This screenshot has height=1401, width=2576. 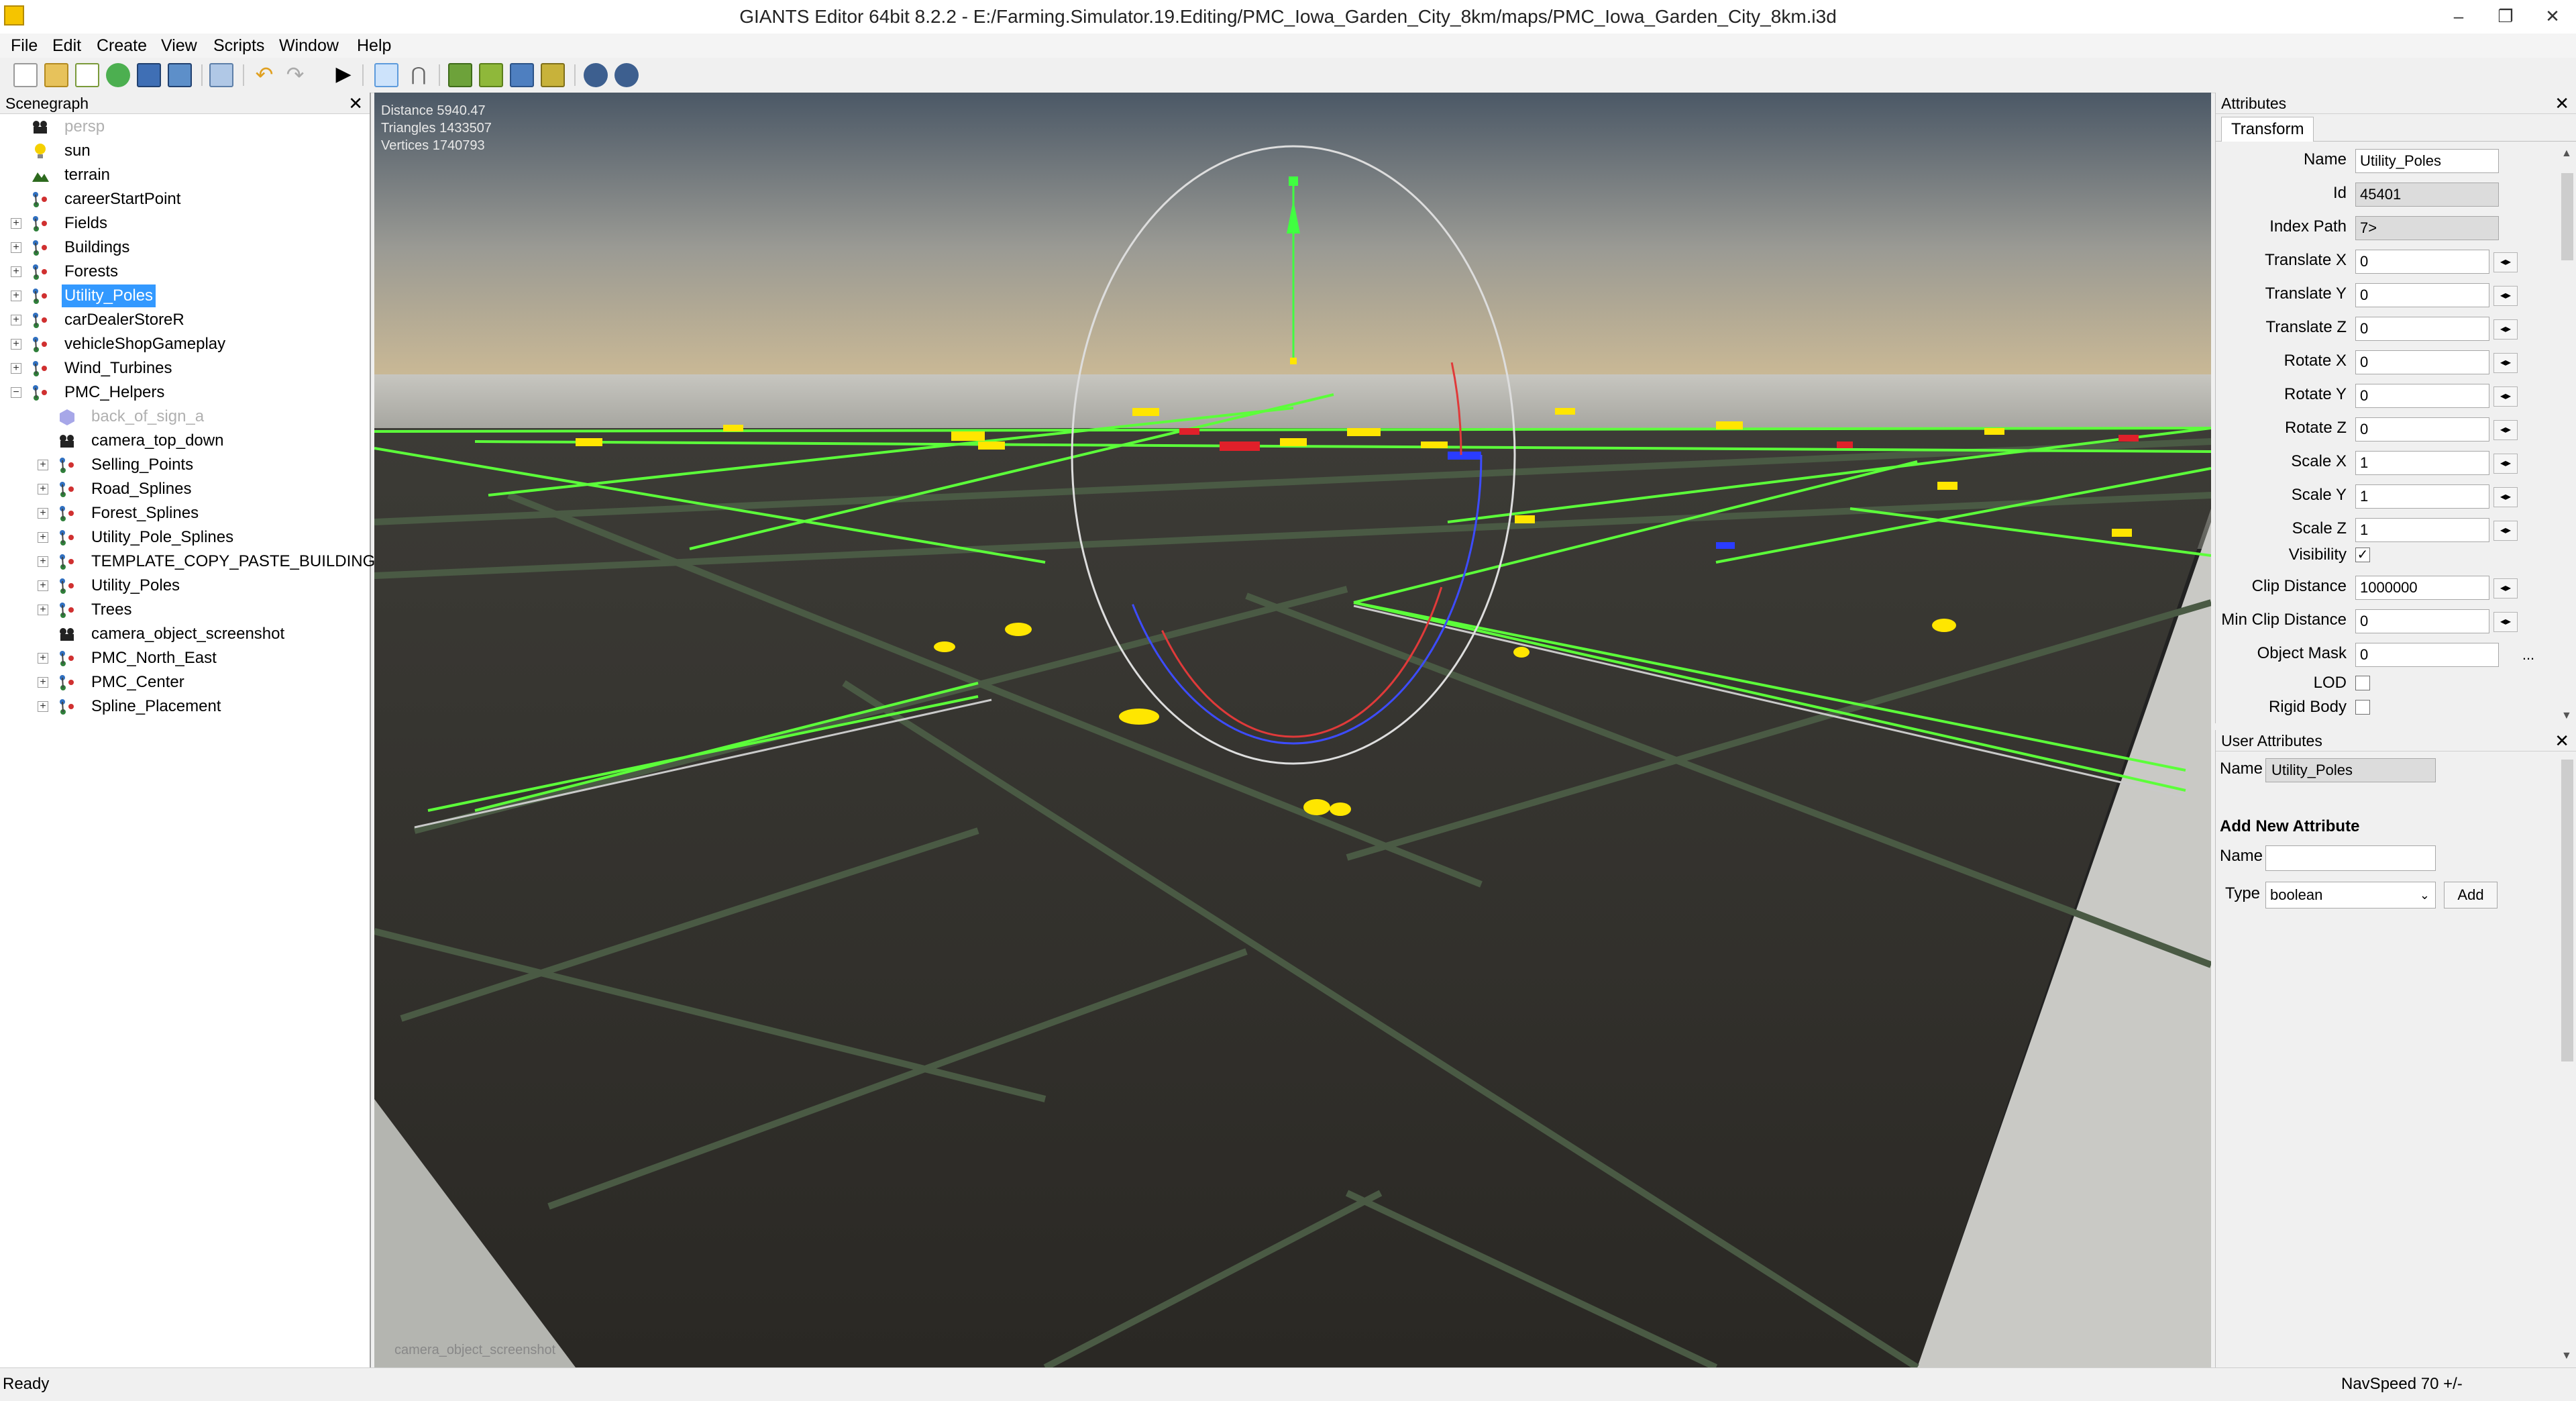 I want to click on add-attribute-button: Add, so click(x=2471, y=895).